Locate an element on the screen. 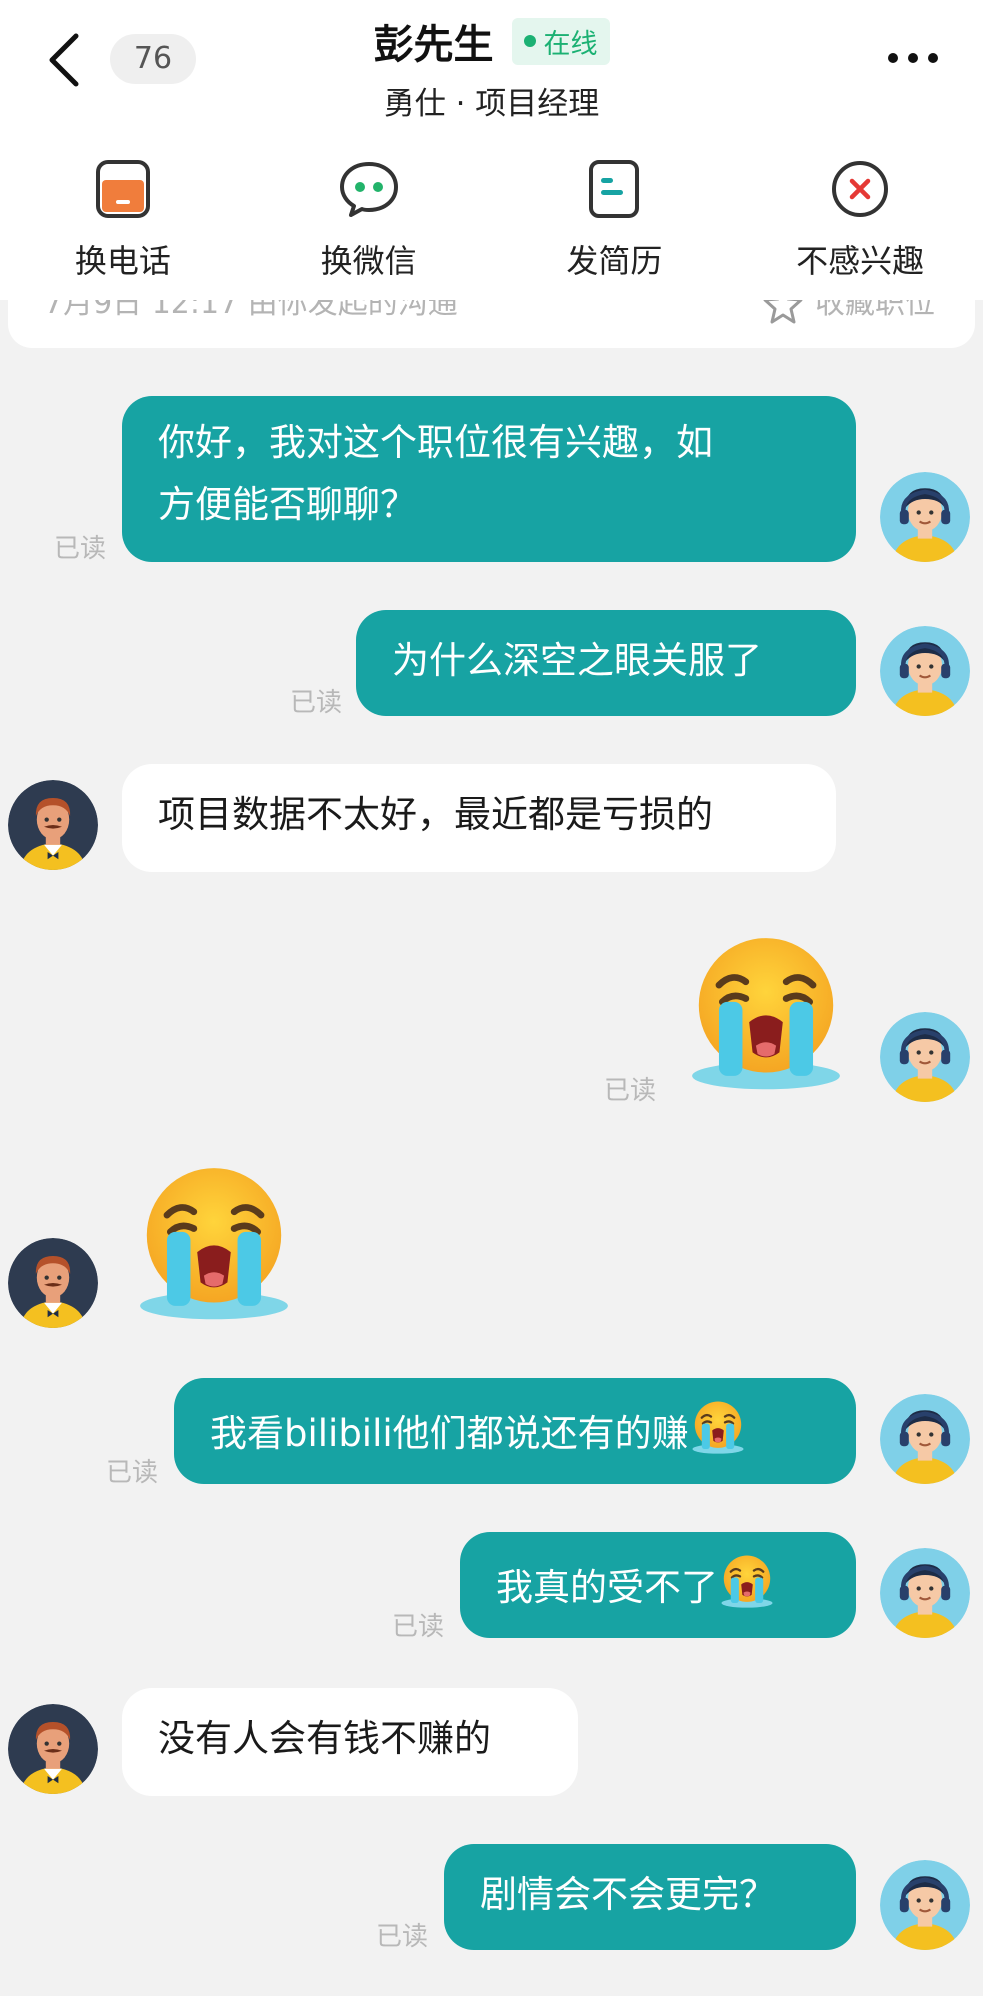  favorite-job-button: 收藏职位 is located at coordinates (849, 317).